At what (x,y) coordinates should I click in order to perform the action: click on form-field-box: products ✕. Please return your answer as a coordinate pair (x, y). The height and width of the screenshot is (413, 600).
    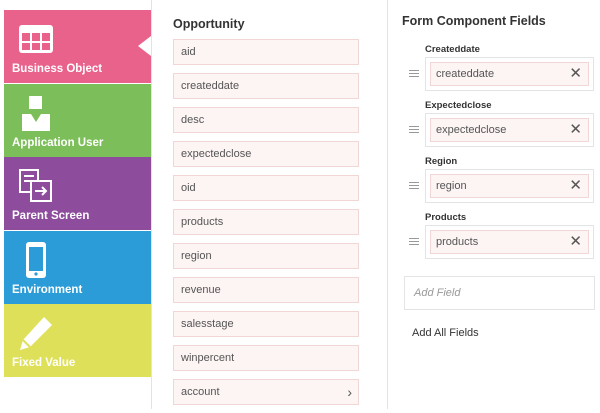
    Looking at the image, I should click on (509, 242).